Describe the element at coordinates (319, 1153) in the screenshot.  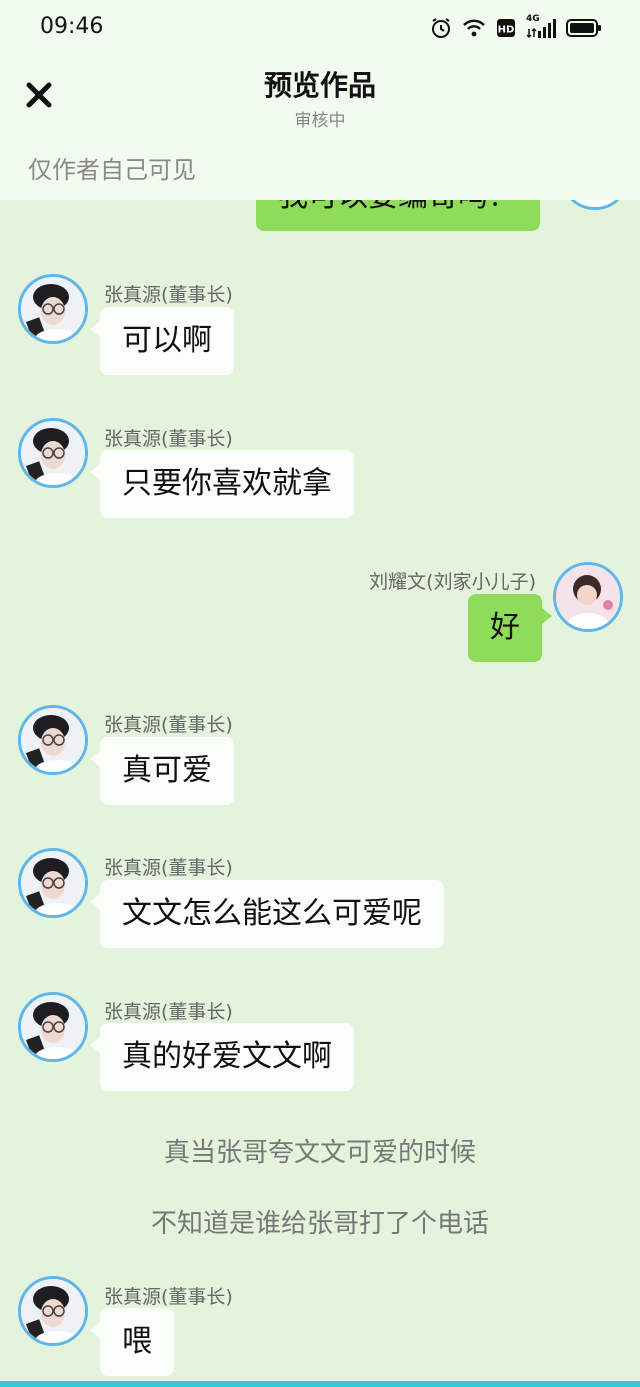
I see `narration-line: 真当张哥夸文文可爱的时候` at that location.